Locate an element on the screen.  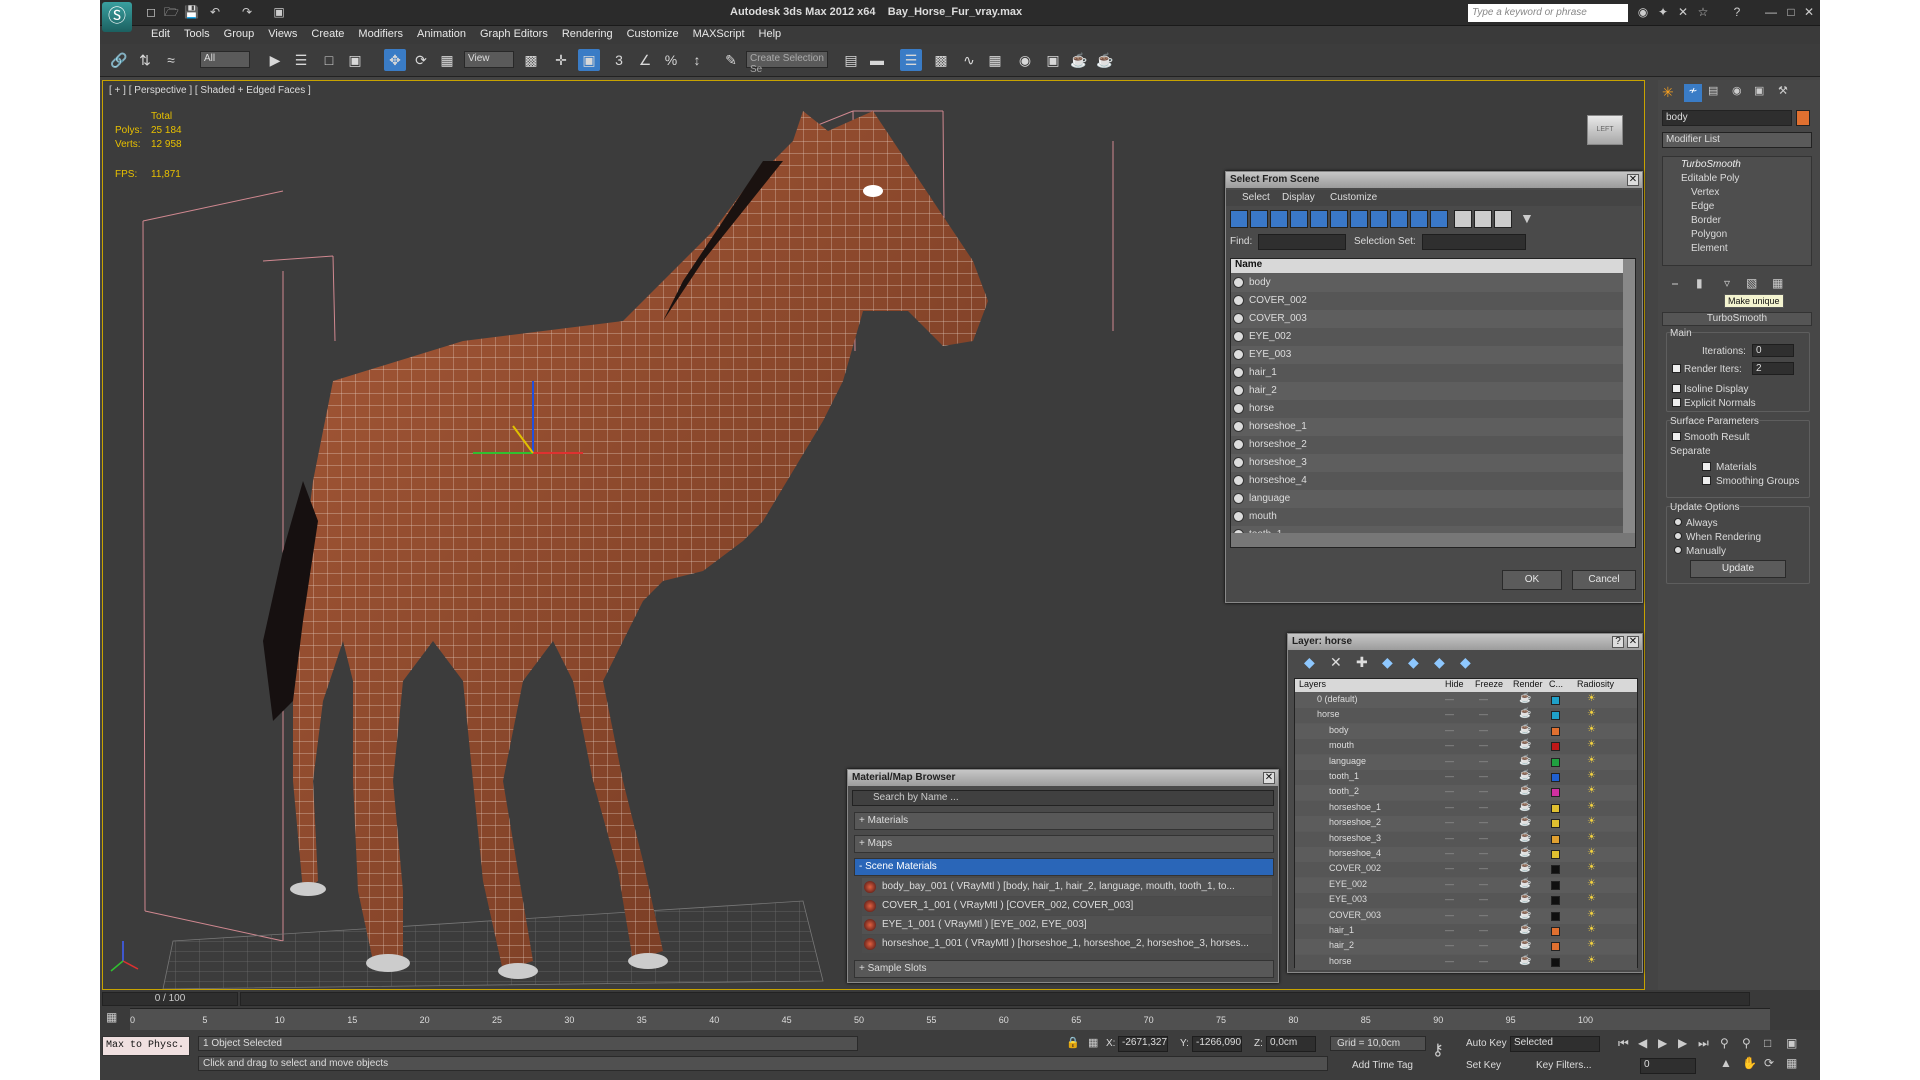
filter-funnel-icon: ▼ is located at coordinates (1527, 218).